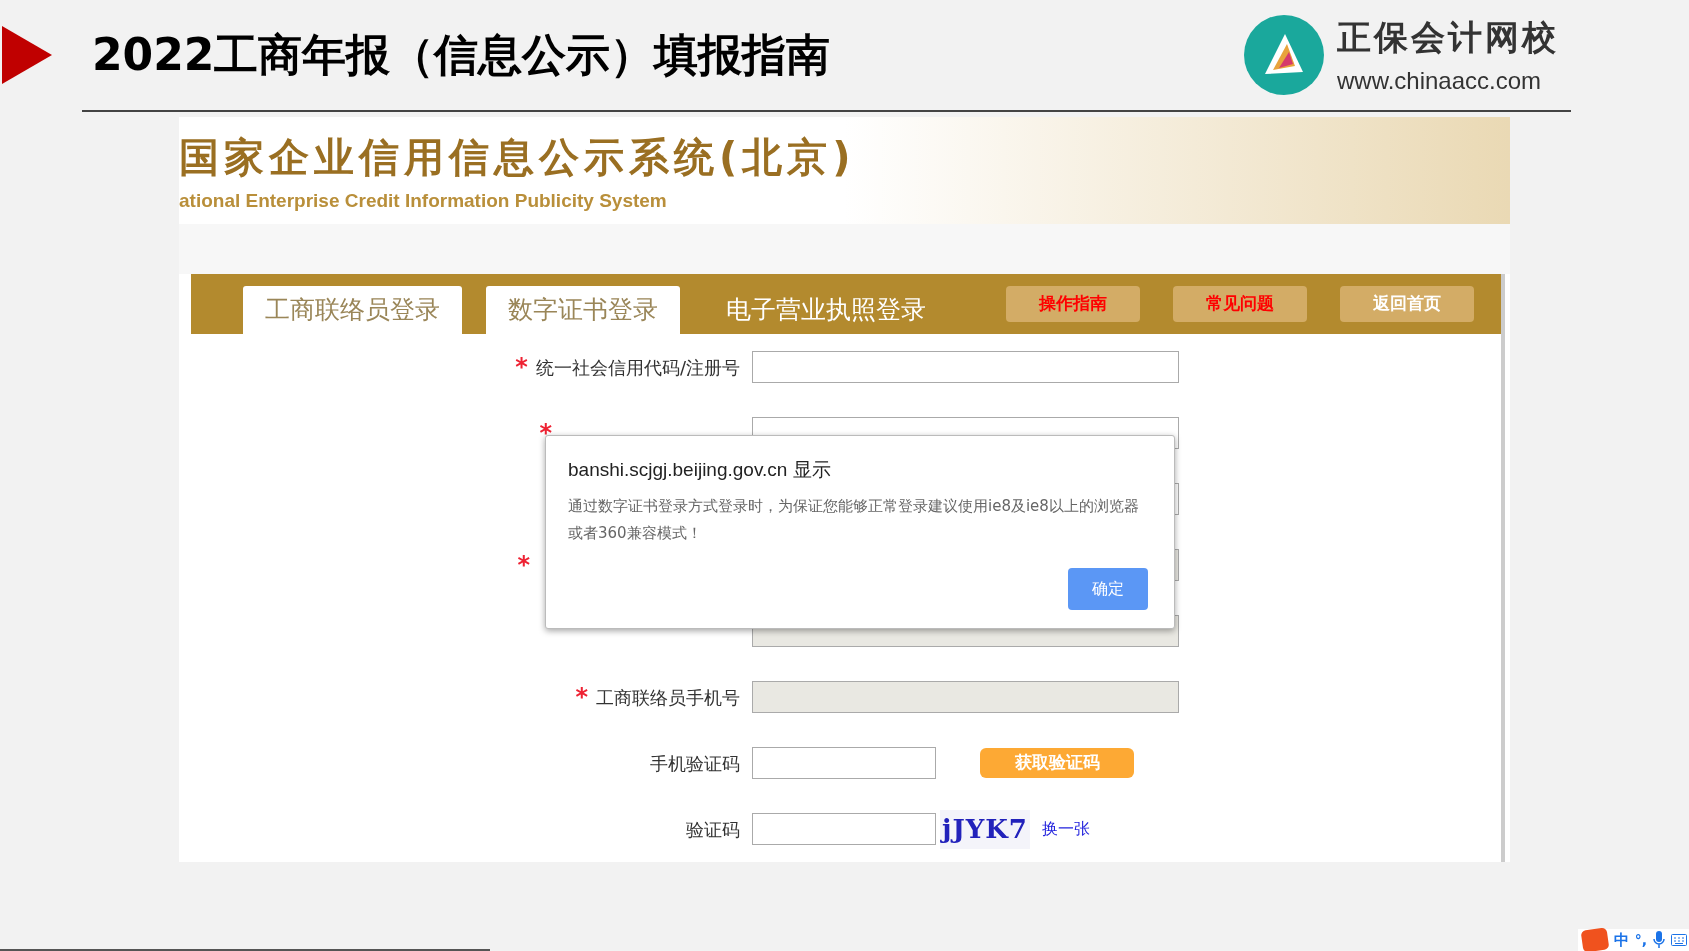 This screenshot has height=951, width=1689. Describe the element at coordinates (423, 201) in the screenshot. I see `site-subtitle: ational Enterprise Credit Information Publicity System` at that location.